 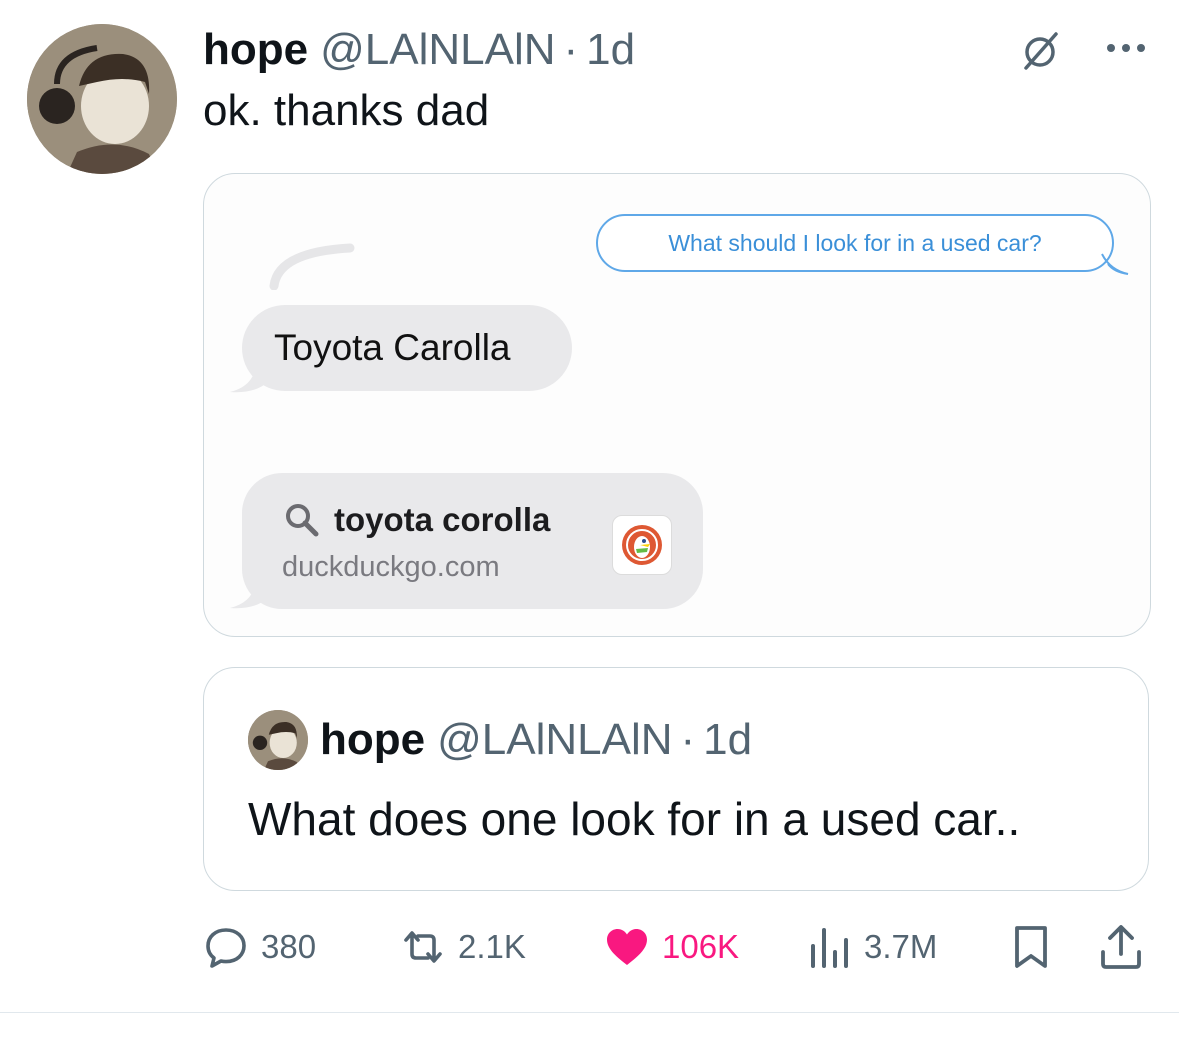 What do you see at coordinates (437, 50) in the screenshot?
I see `author-handle: @LAlNLAlN` at bounding box center [437, 50].